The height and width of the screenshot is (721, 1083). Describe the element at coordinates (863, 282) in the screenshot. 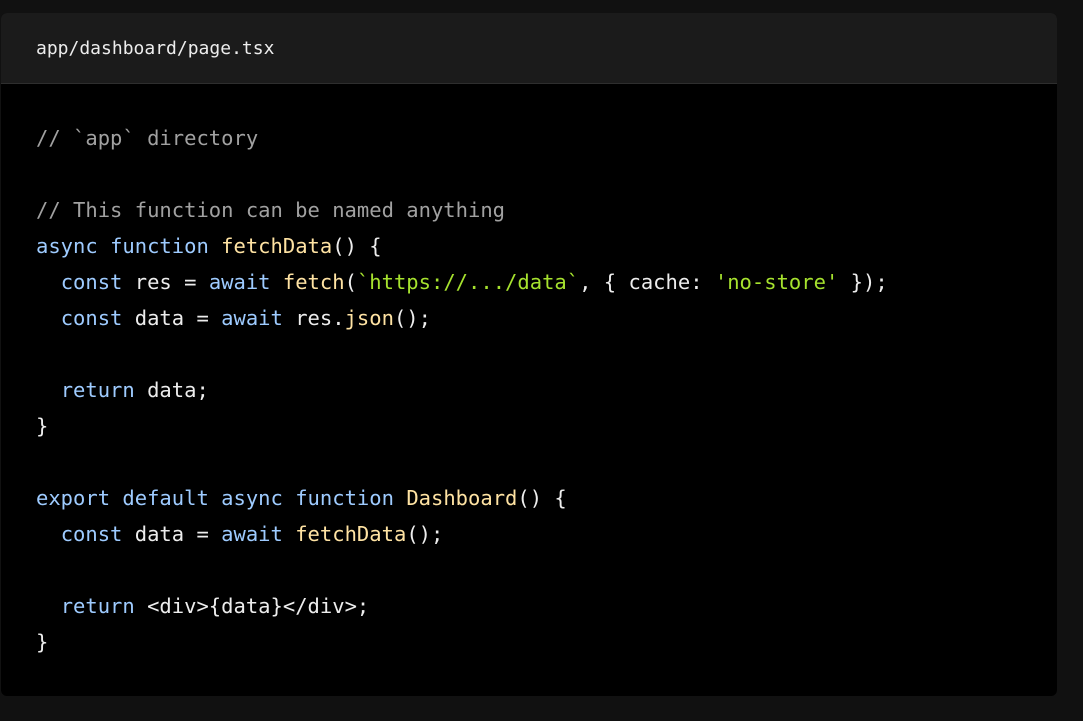

I see `code-token-plain: });` at that location.